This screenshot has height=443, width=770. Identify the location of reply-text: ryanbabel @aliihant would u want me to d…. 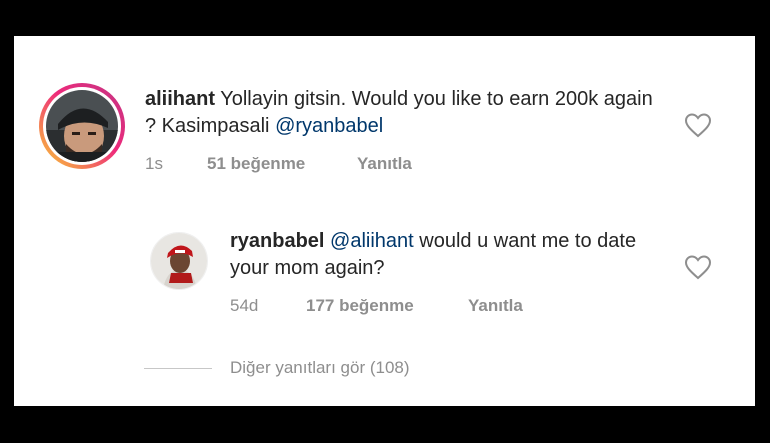
(450, 255).